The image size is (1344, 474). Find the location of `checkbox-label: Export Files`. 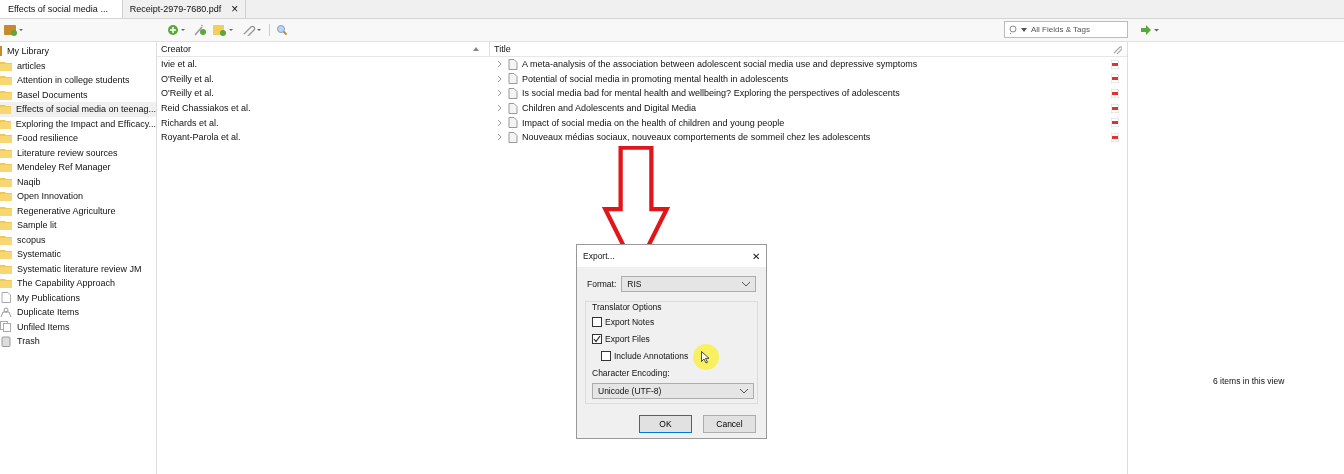

checkbox-label: Export Files is located at coordinates (627, 338).